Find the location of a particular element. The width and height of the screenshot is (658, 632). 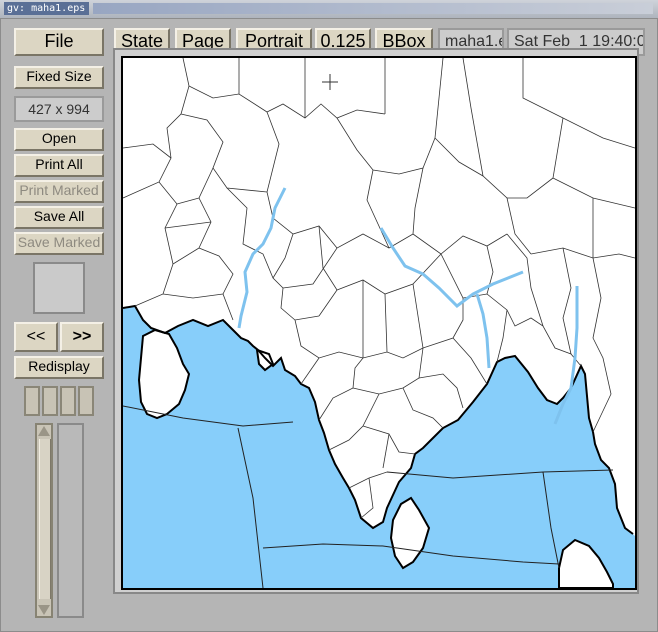

prev-page-button: << is located at coordinates (36, 337).